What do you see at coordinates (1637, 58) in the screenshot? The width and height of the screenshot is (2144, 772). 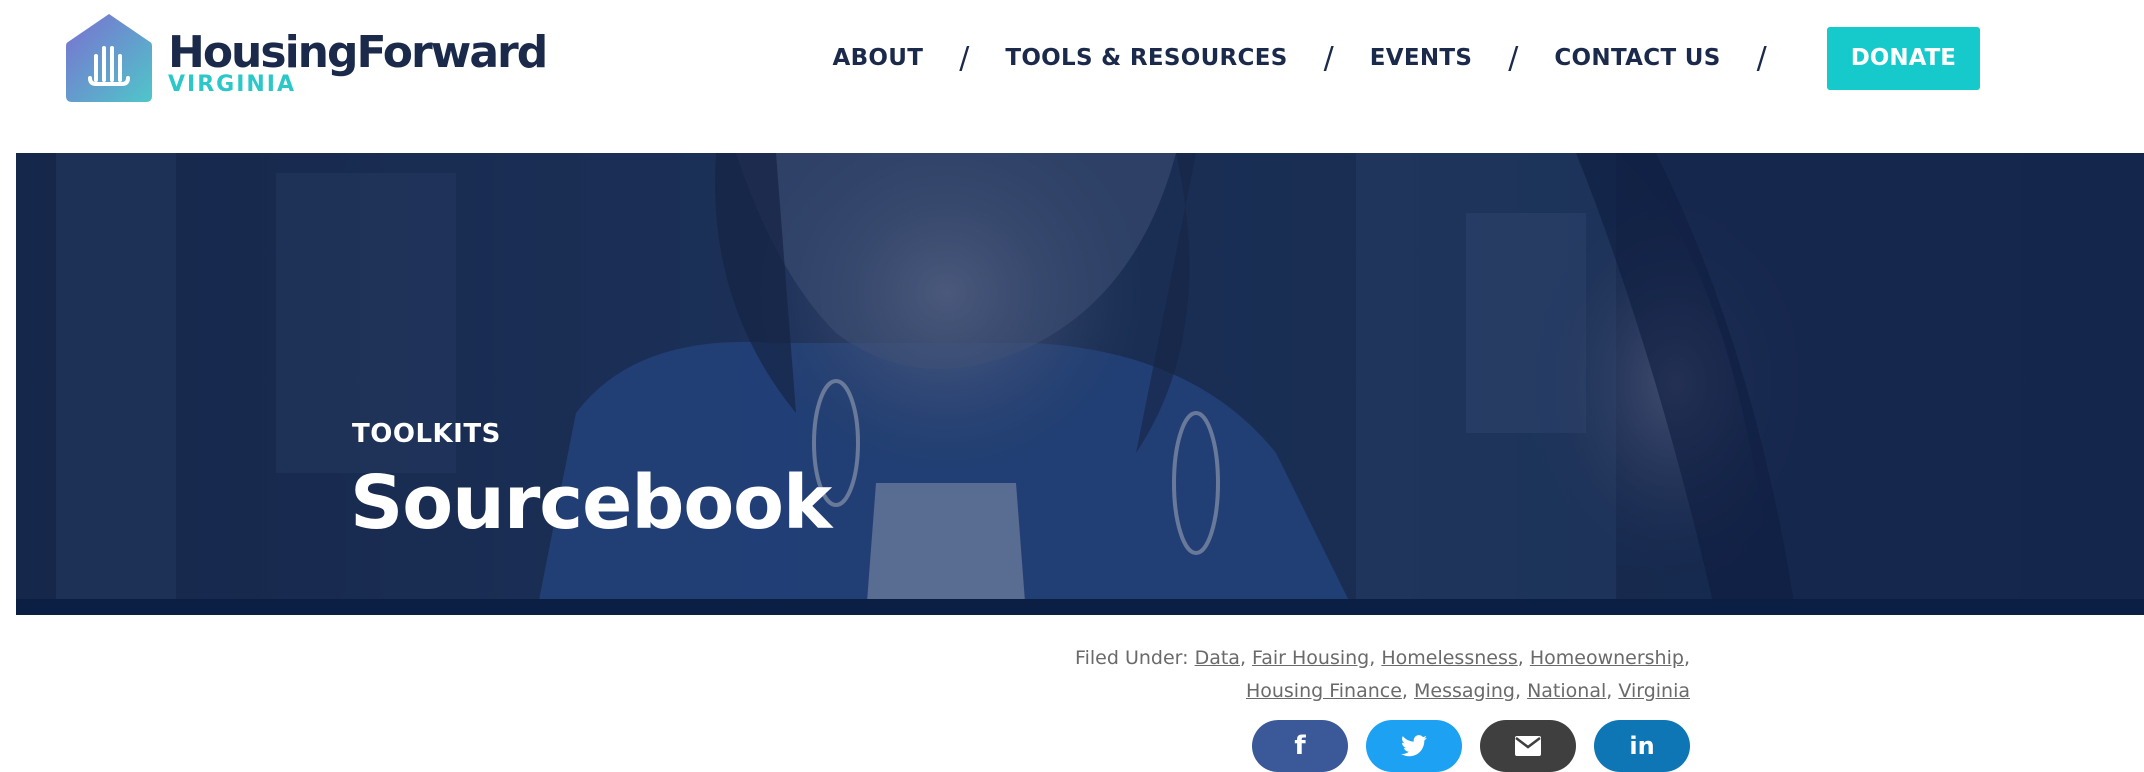 I see `nav-contact-us: CONTACT US` at bounding box center [1637, 58].